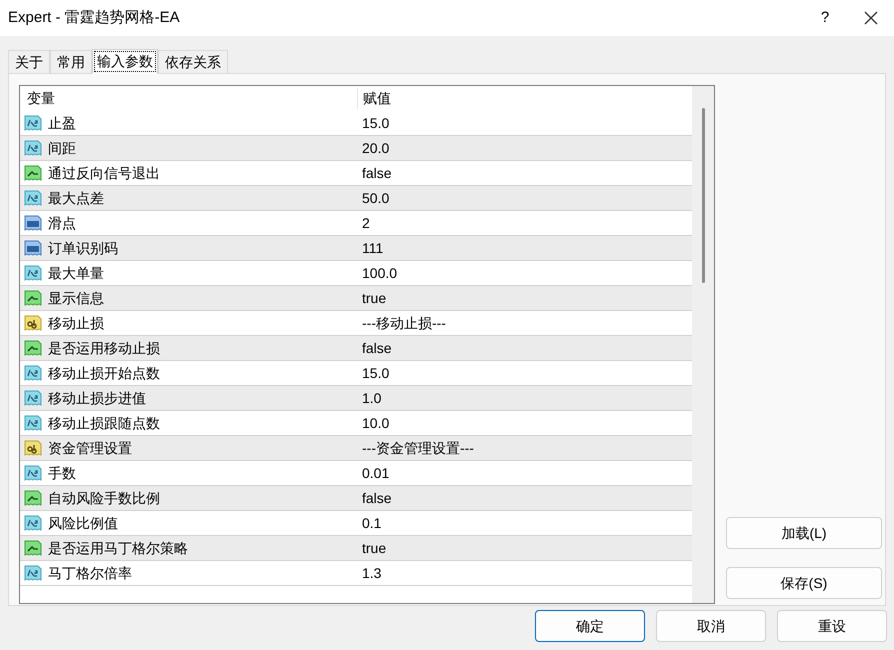 The width and height of the screenshot is (894, 650). Describe the element at coordinates (415, 448) in the screenshot. I see `variable-value: ---资金管理设置---` at that location.